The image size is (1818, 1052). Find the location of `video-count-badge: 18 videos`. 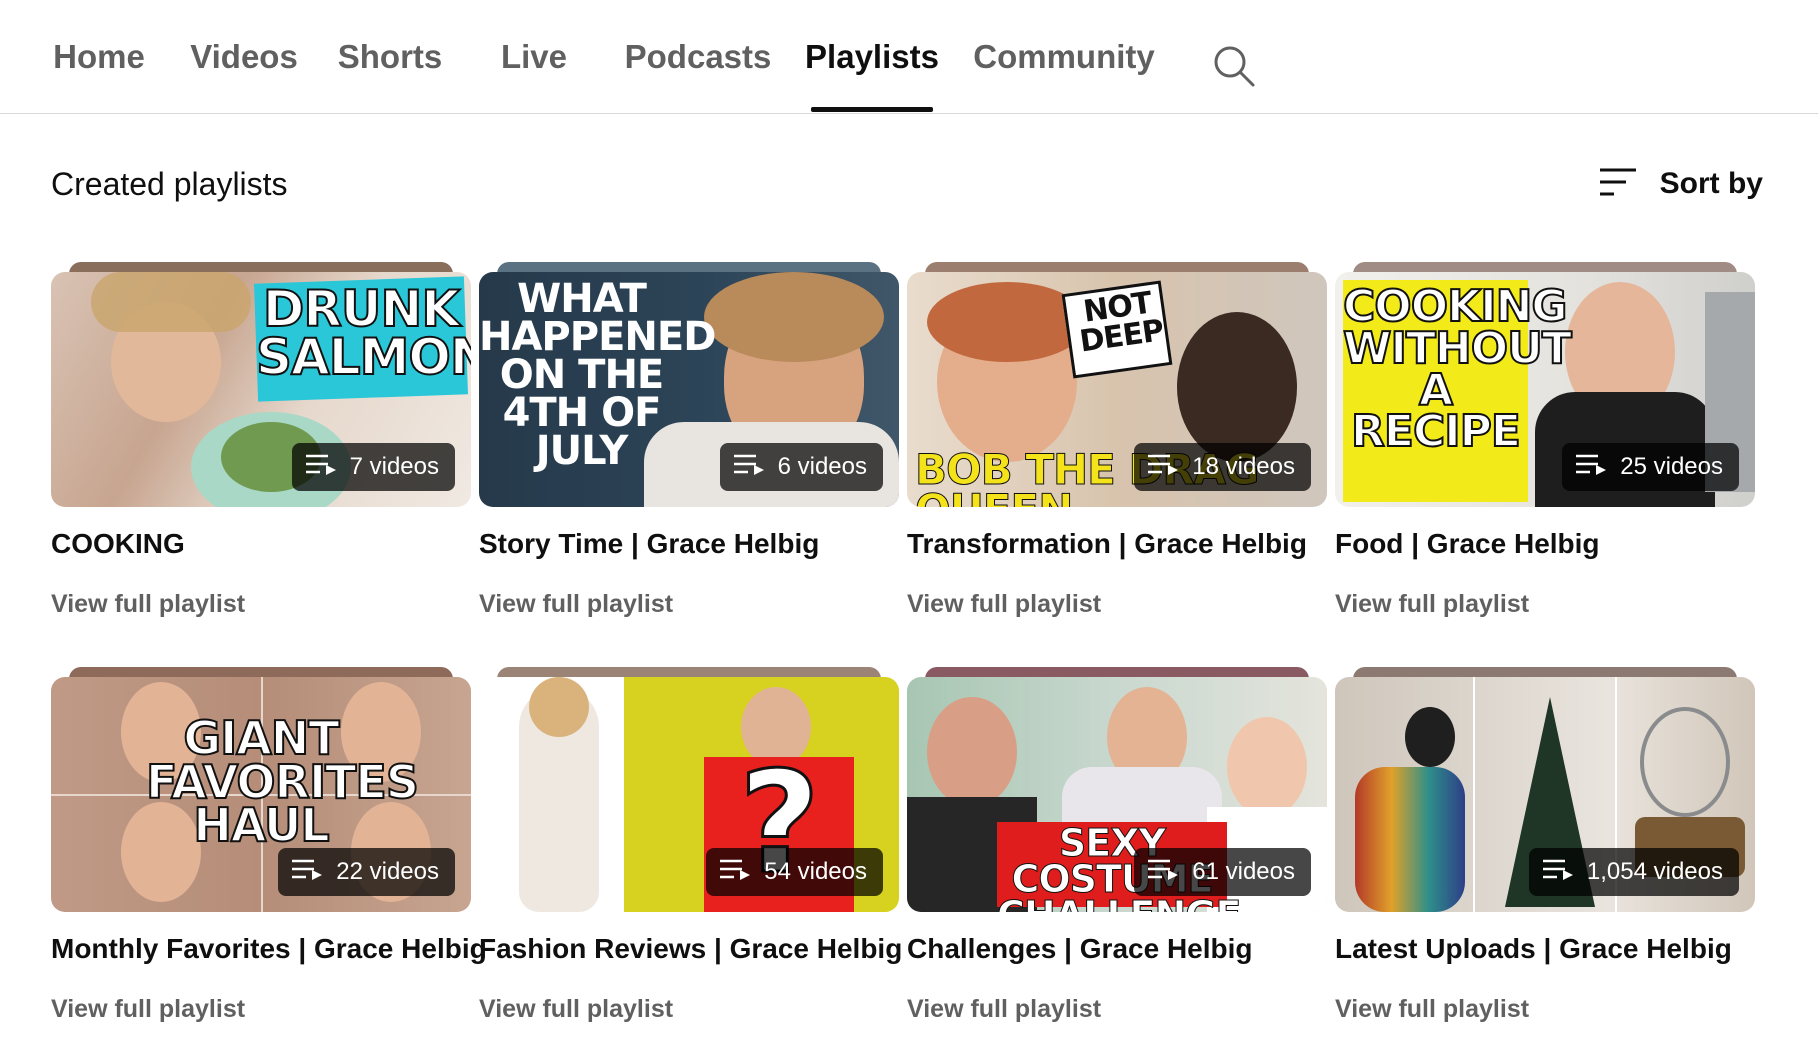

video-count-badge: 18 videos is located at coordinates (1222, 467).